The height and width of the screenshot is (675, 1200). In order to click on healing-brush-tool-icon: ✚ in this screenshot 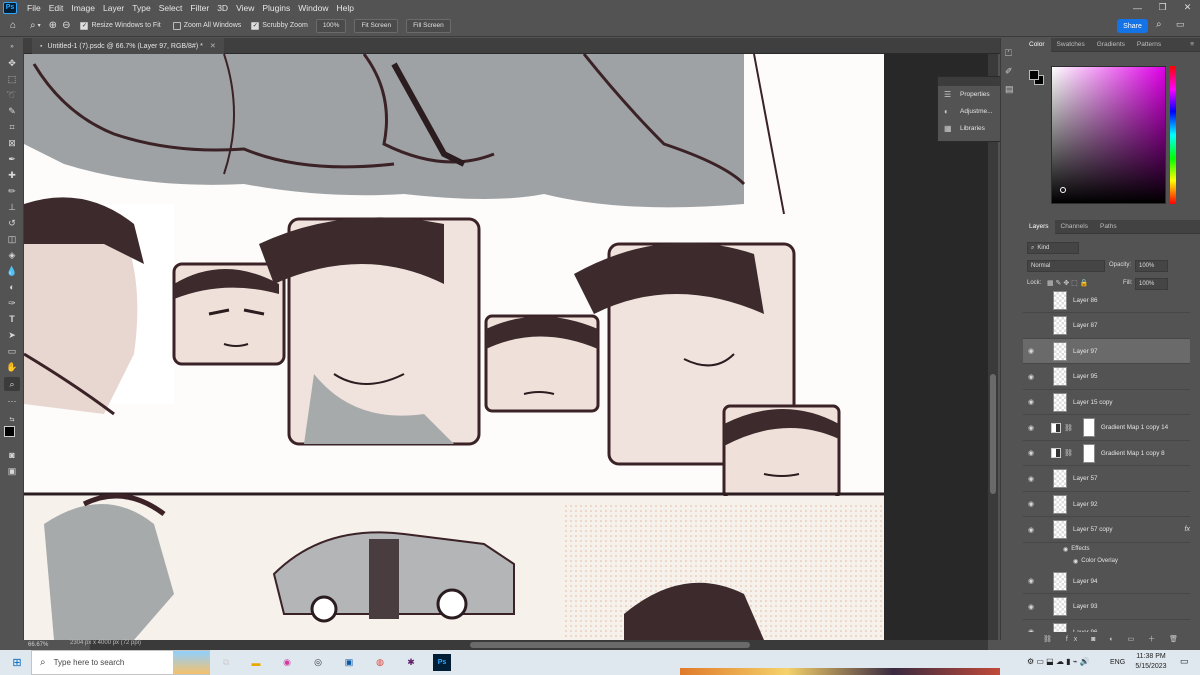, I will do `click(12, 175)`.